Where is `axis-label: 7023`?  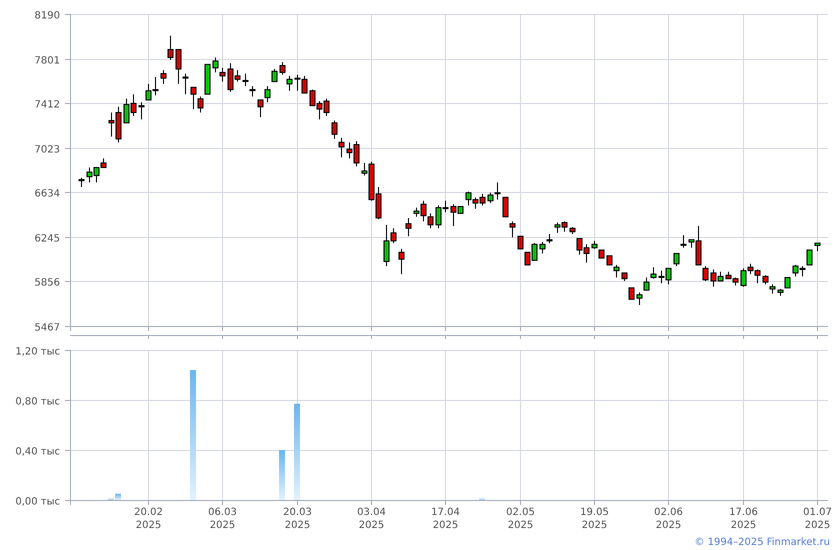
axis-label: 7023 is located at coordinates (47, 150).